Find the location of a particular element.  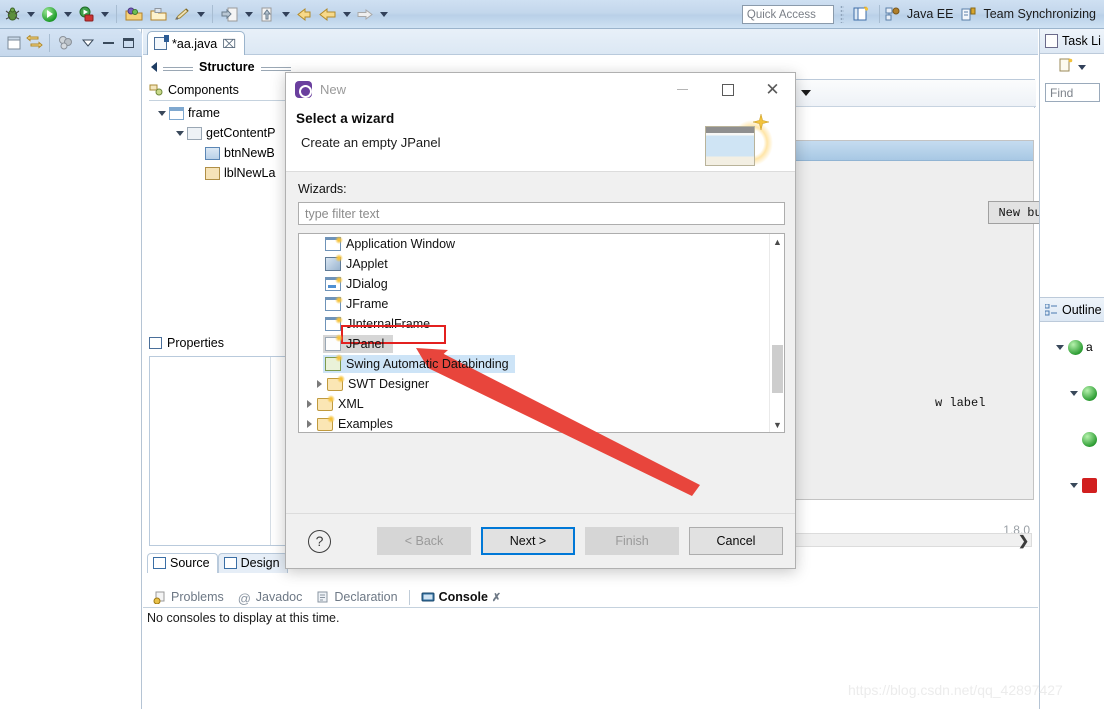

design-new-label: w label is located at coordinates (960, 403).